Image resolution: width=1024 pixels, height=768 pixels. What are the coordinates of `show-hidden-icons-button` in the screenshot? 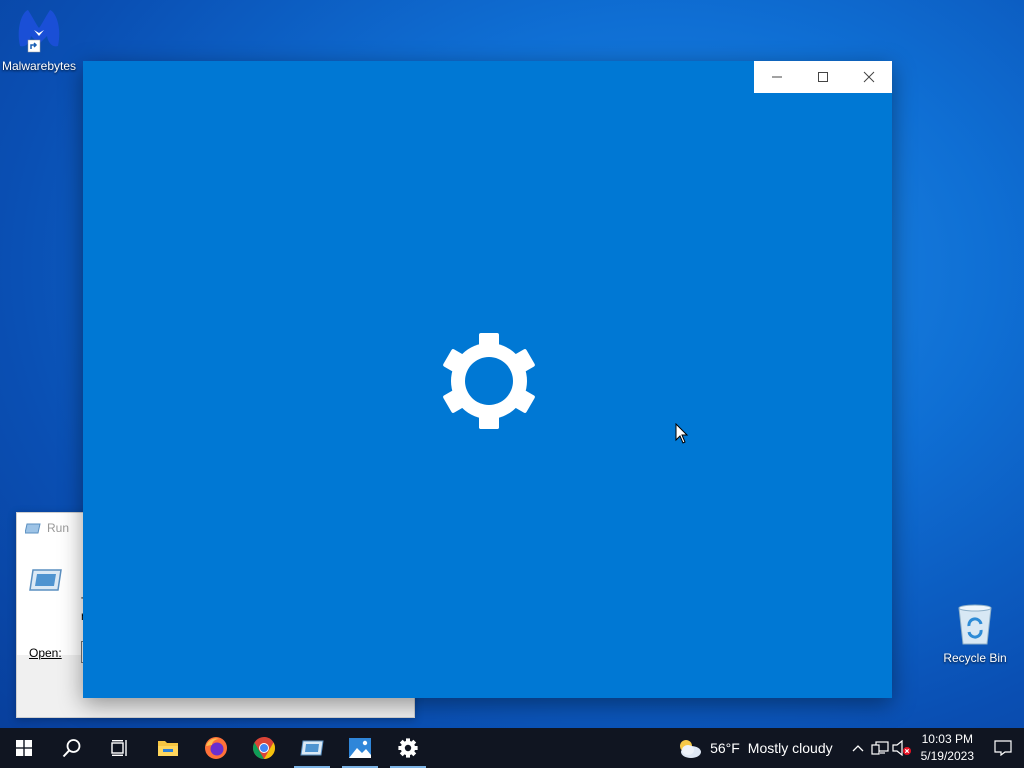 It's located at (858, 748).